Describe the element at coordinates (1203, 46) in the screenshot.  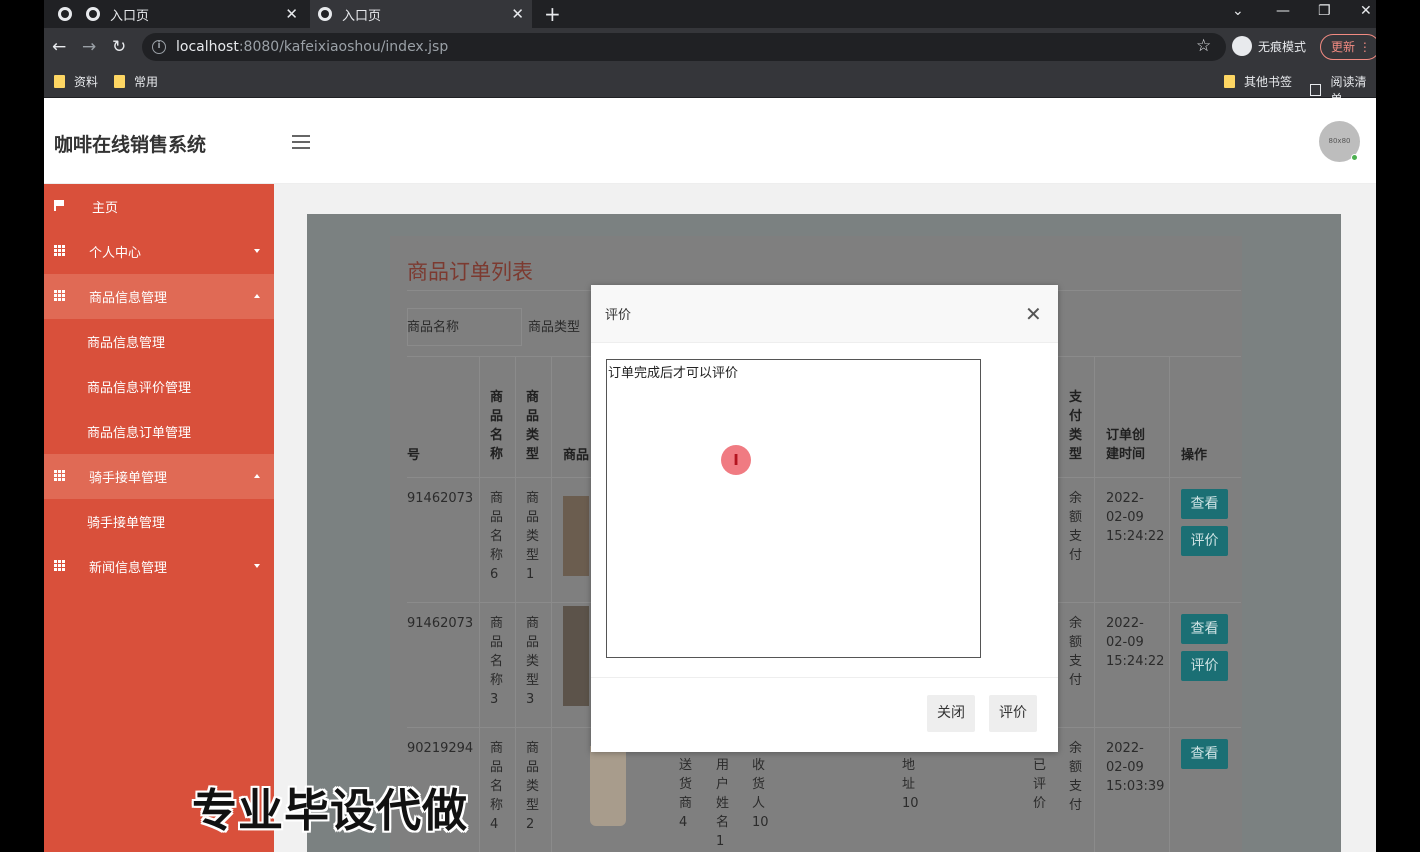
I see `bookmark-star-icon: ☆` at that location.